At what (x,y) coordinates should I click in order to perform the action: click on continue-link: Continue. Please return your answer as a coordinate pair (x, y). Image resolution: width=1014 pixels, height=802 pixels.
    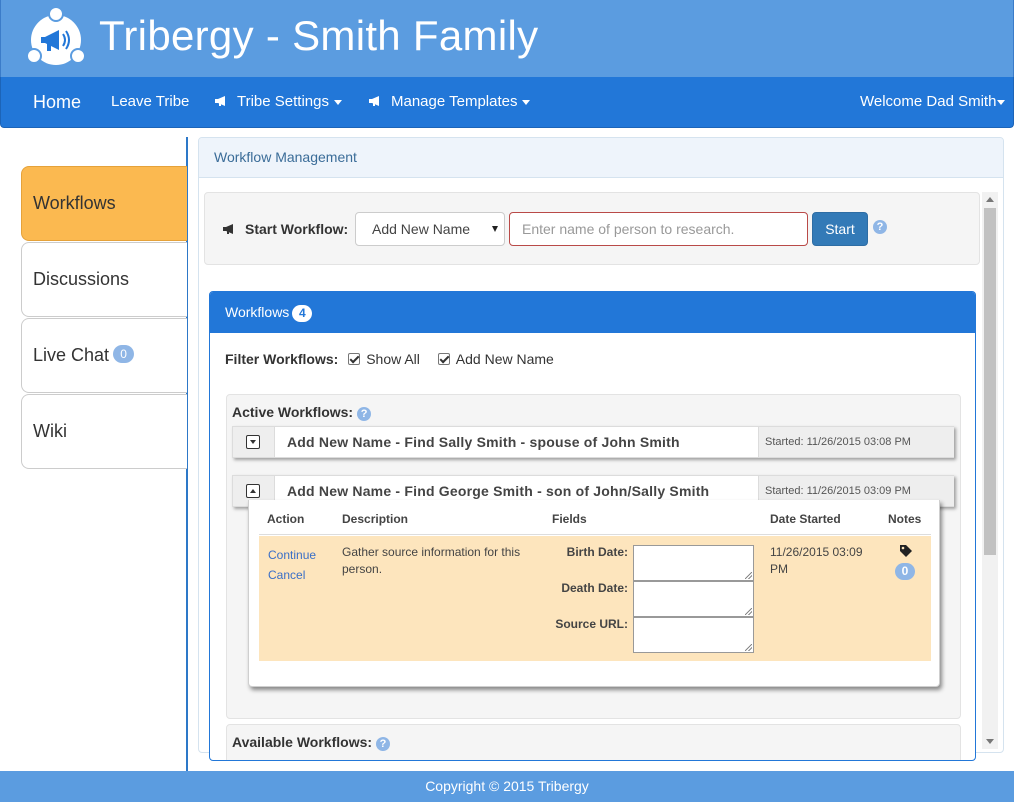
    Looking at the image, I should click on (292, 555).